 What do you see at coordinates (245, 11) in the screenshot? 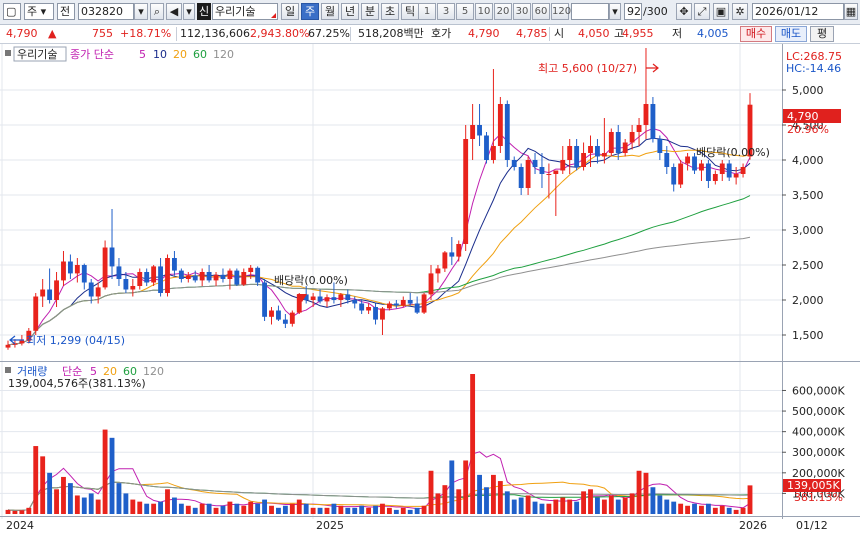
I see `stock-name-field: 우리기술` at bounding box center [245, 11].